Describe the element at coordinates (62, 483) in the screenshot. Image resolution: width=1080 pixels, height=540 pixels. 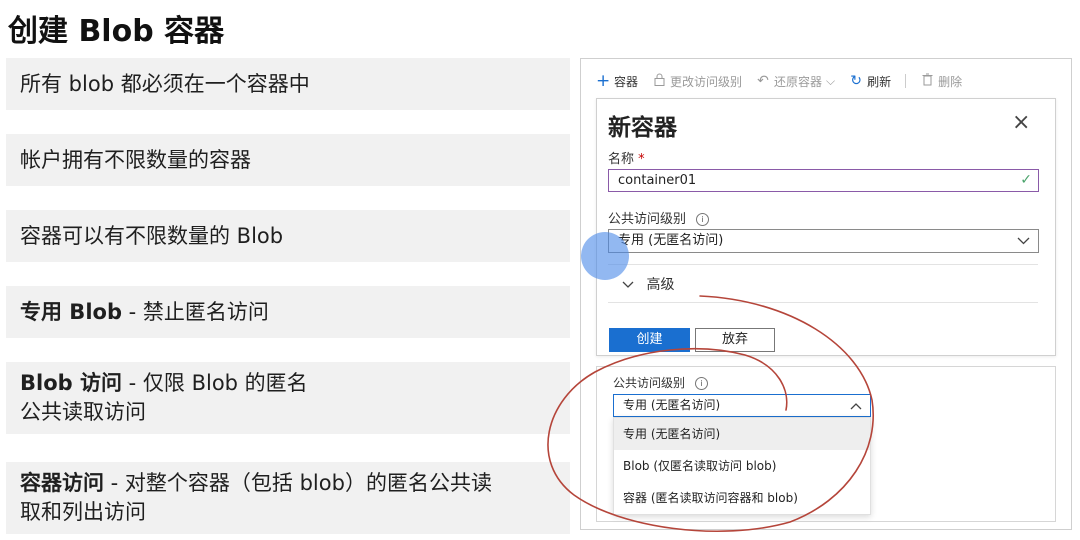
I see `bullet-bold: 容器访问` at that location.